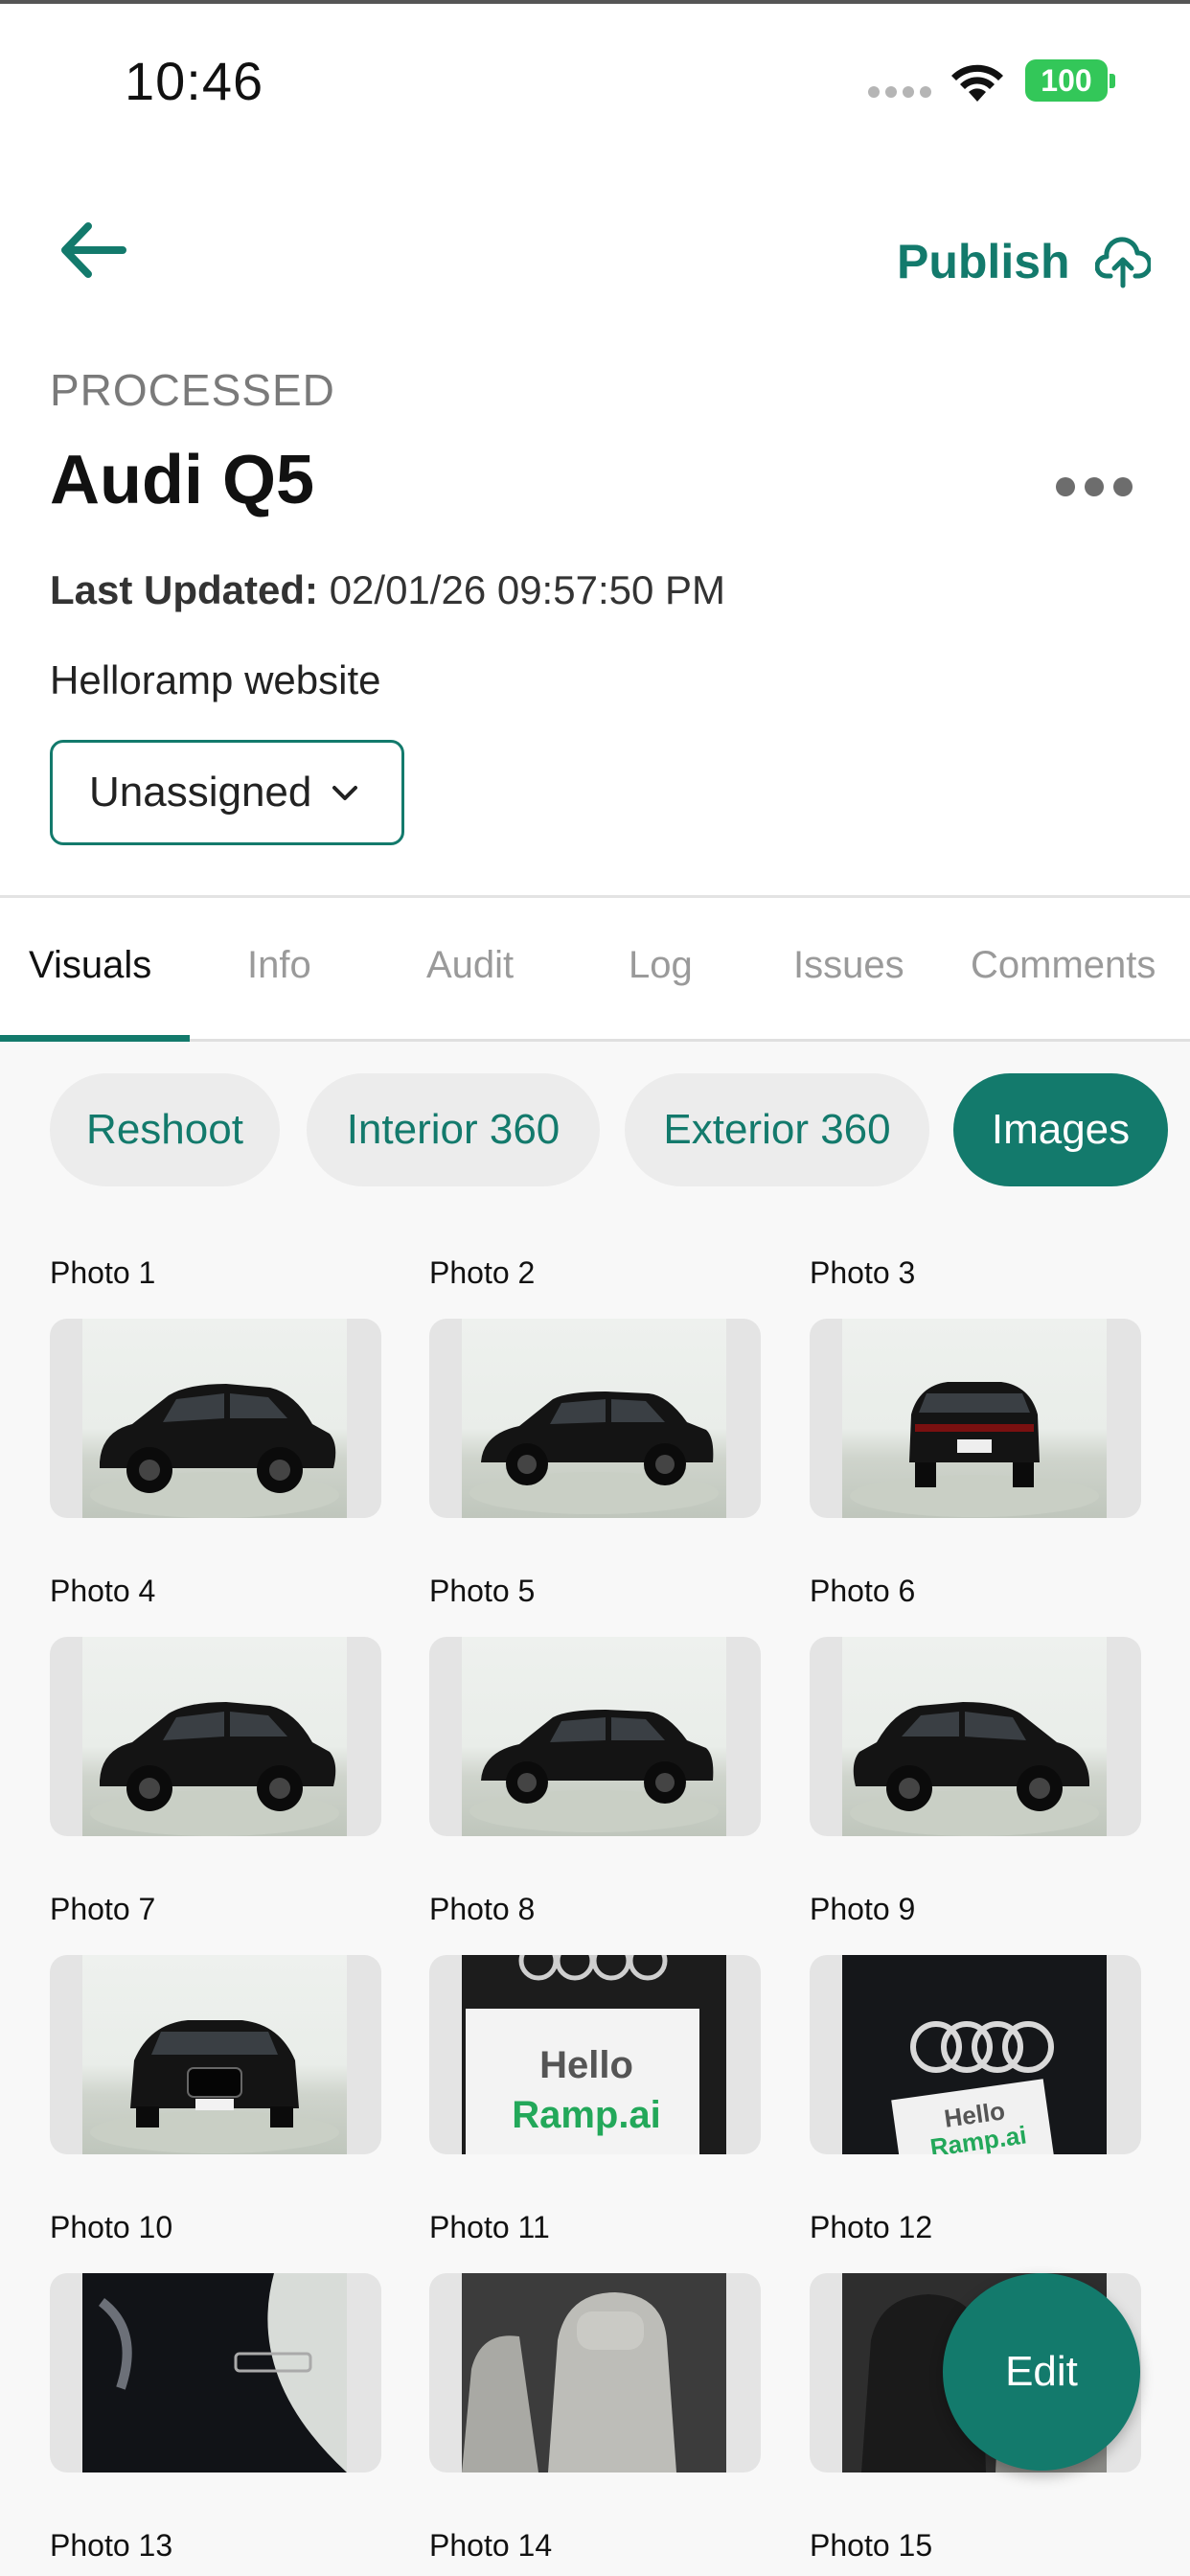  Describe the element at coordinates (872, 2545) in the screenshot. I see `photo-label: Photo 15` at that location.